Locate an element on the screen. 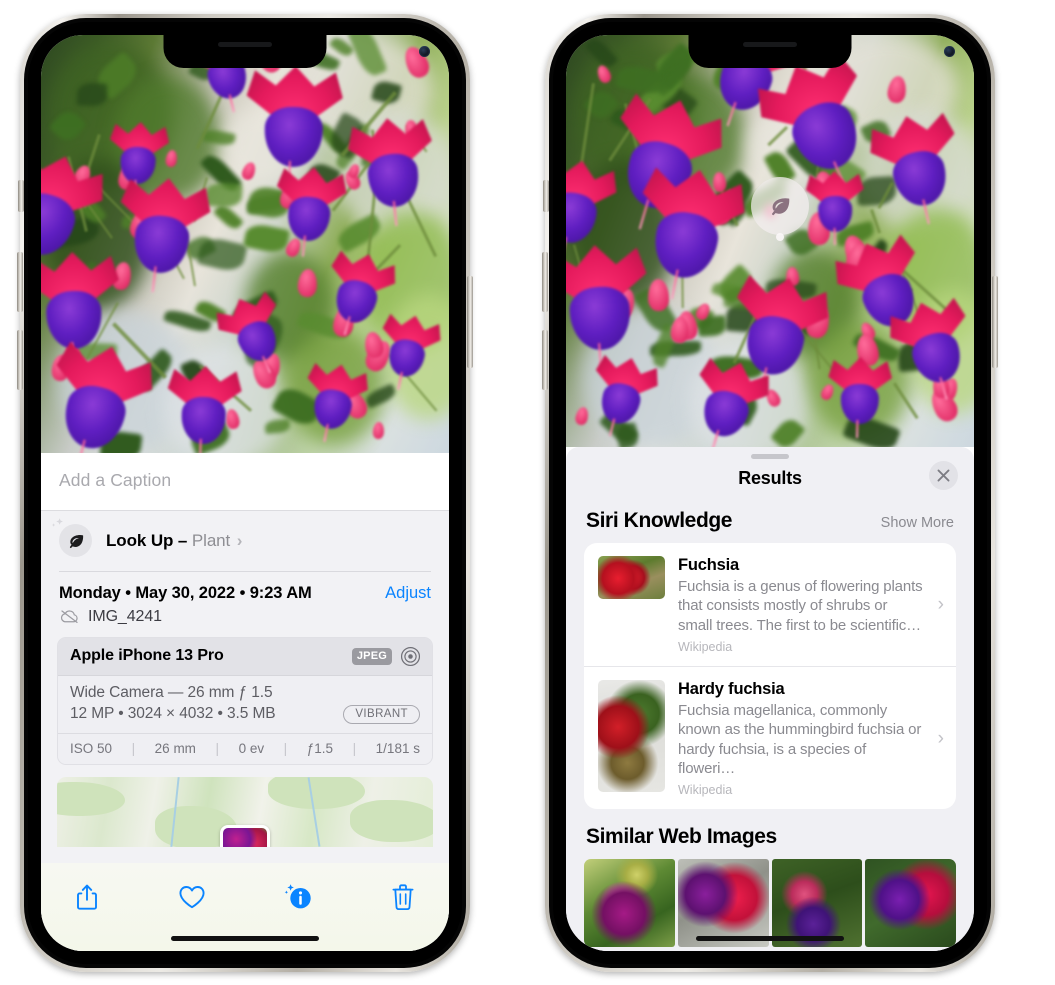 This screenshot has width=1055, height=985. section-title: Siri Knowledge is located at coordinates (659, 520).